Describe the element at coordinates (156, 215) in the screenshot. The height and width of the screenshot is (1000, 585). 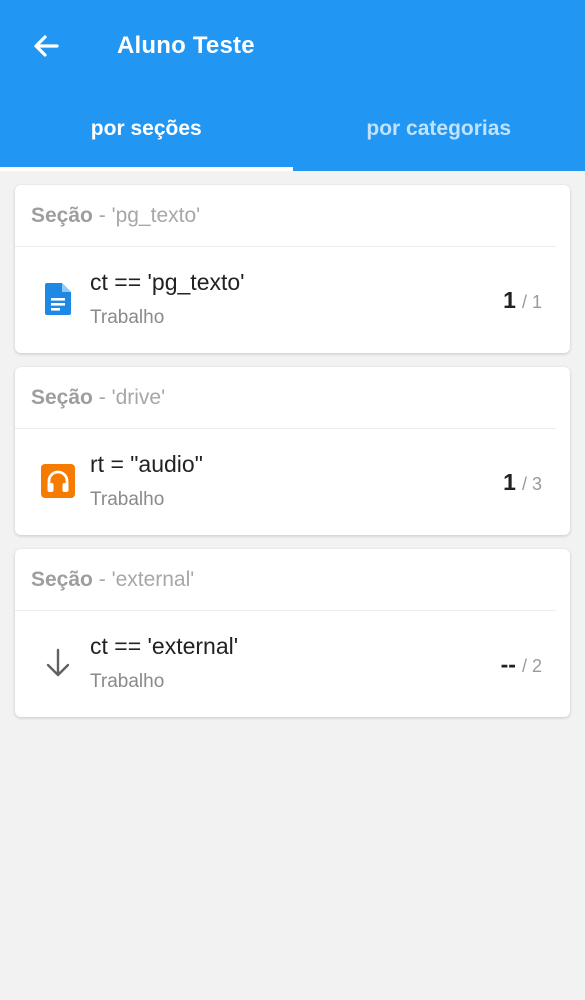
I see `section-name: 'pg_texto'` at that location.